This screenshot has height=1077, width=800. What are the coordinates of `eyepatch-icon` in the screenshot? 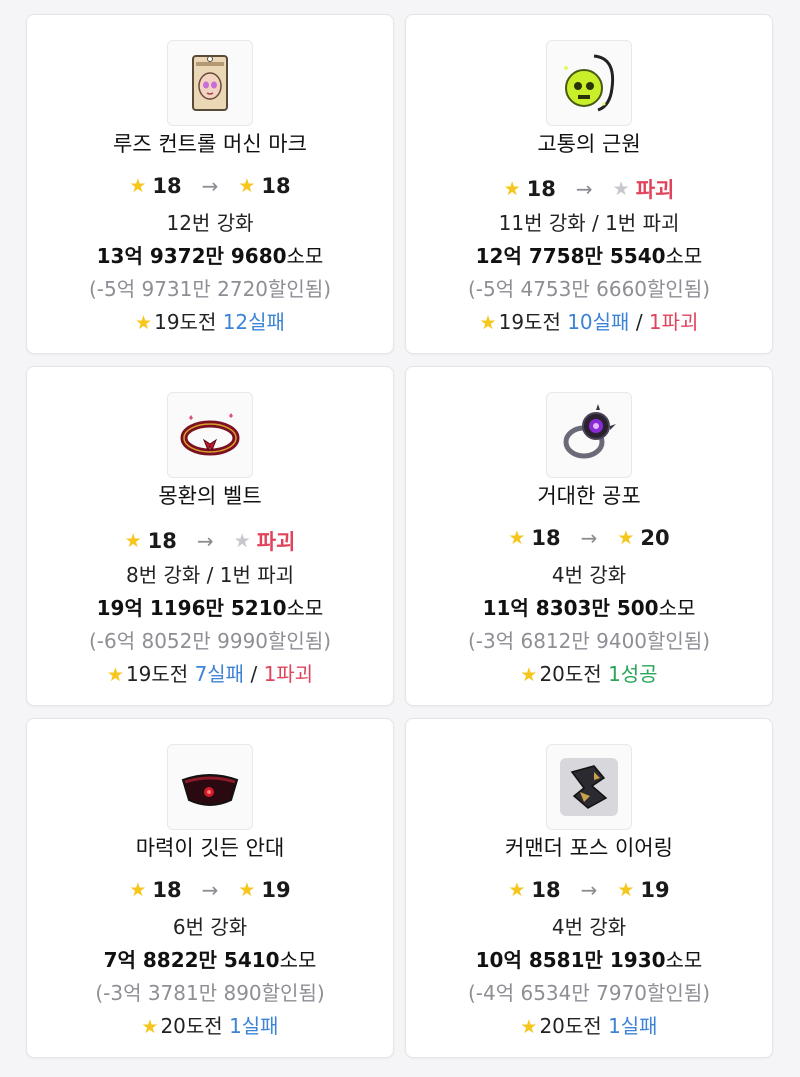 It's located at (210, 787).